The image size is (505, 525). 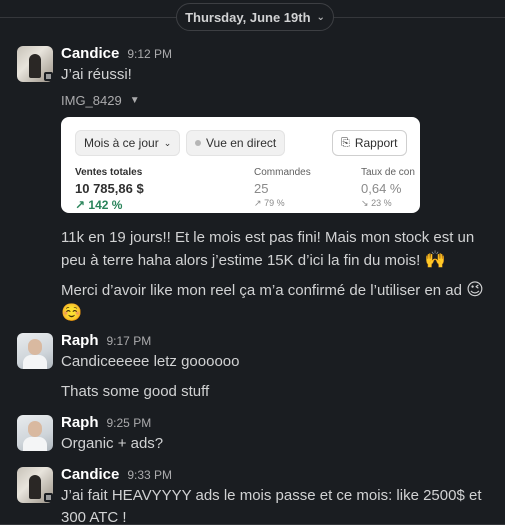 I want to click on report-icon: ⎘, so click(x=345, y=142).